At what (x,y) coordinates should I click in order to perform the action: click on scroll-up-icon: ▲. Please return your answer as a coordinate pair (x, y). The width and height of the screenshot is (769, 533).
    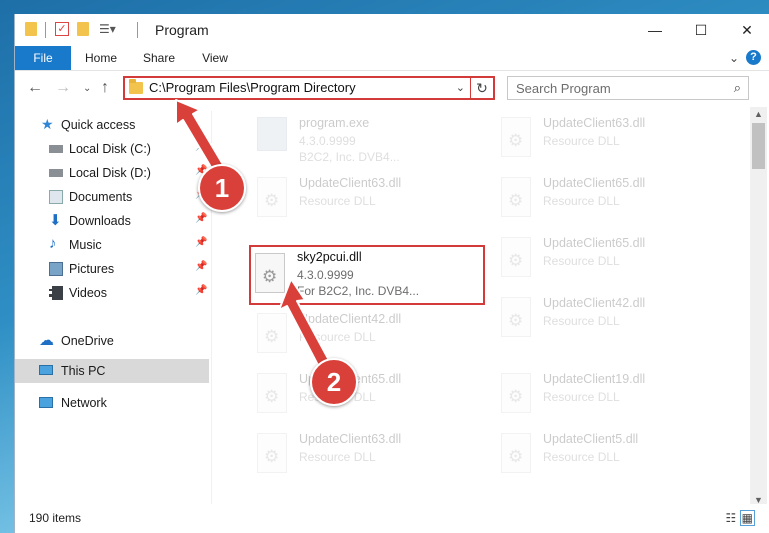
    Looking at the image, I should click on (758, 114).